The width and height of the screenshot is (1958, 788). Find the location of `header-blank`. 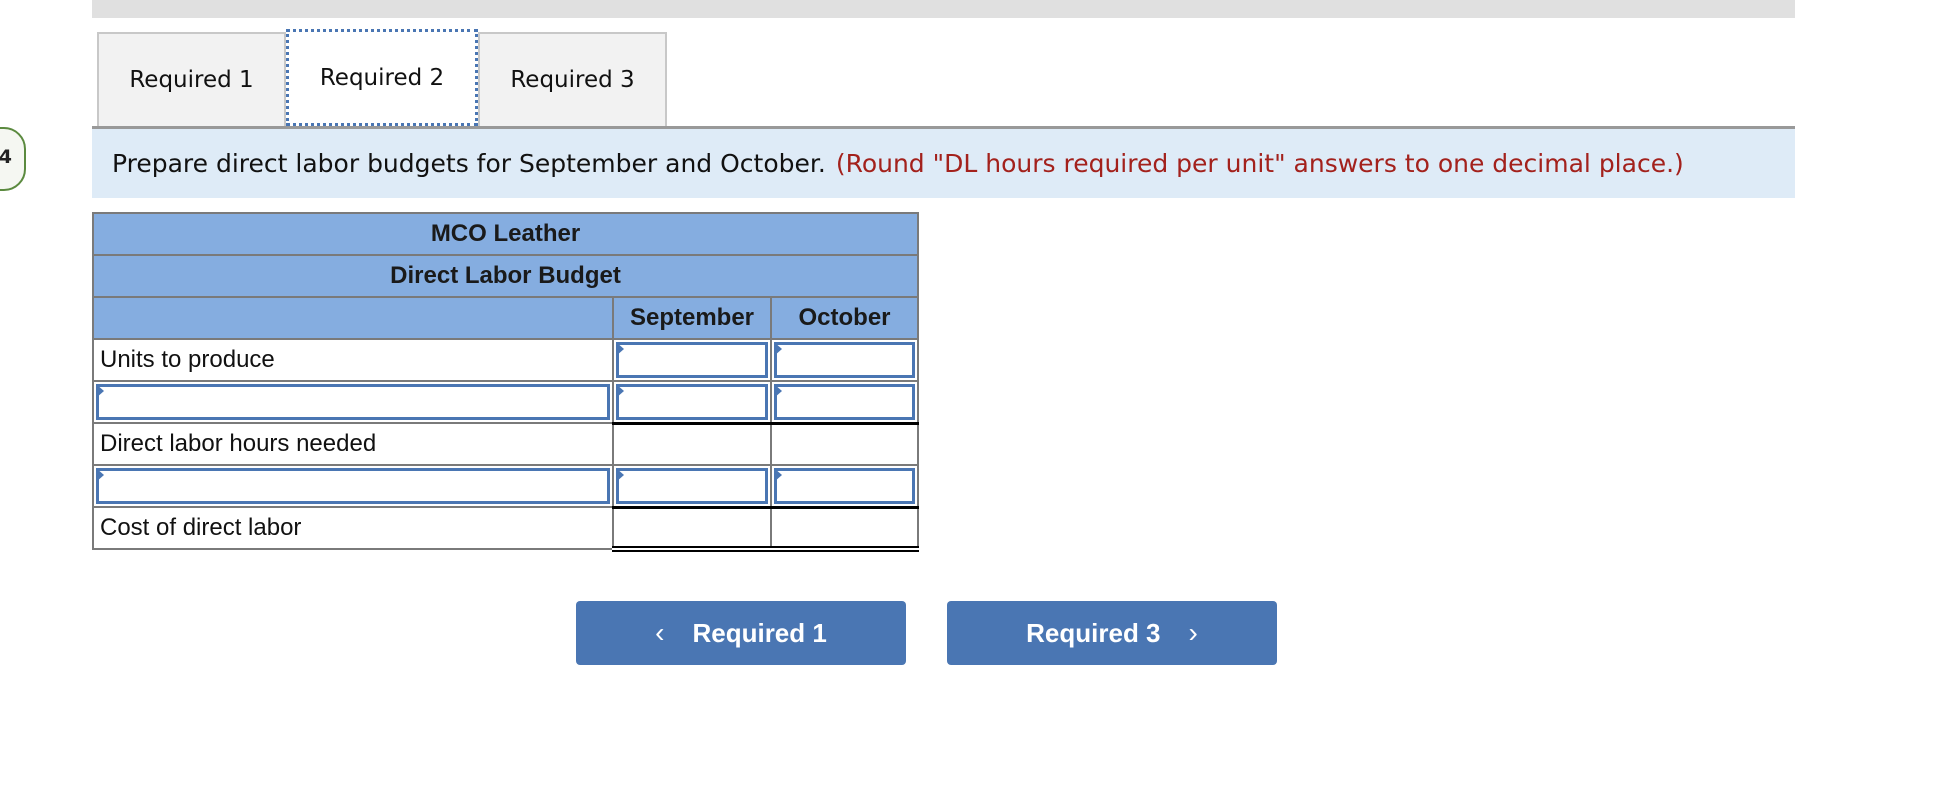

header-blank is located at coordinates (353, 318).